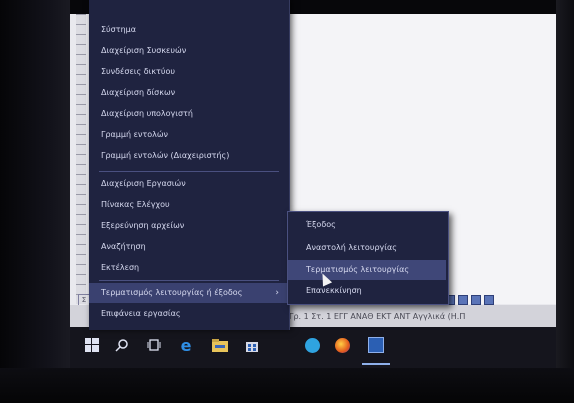 Image resolution: width=574 pixels, height=403 pixels. Describe the element at coordinates (189, 114) in the screenshot. I see `menu-item-computer-management: Διαχείριση υπολογιστή` at that location.